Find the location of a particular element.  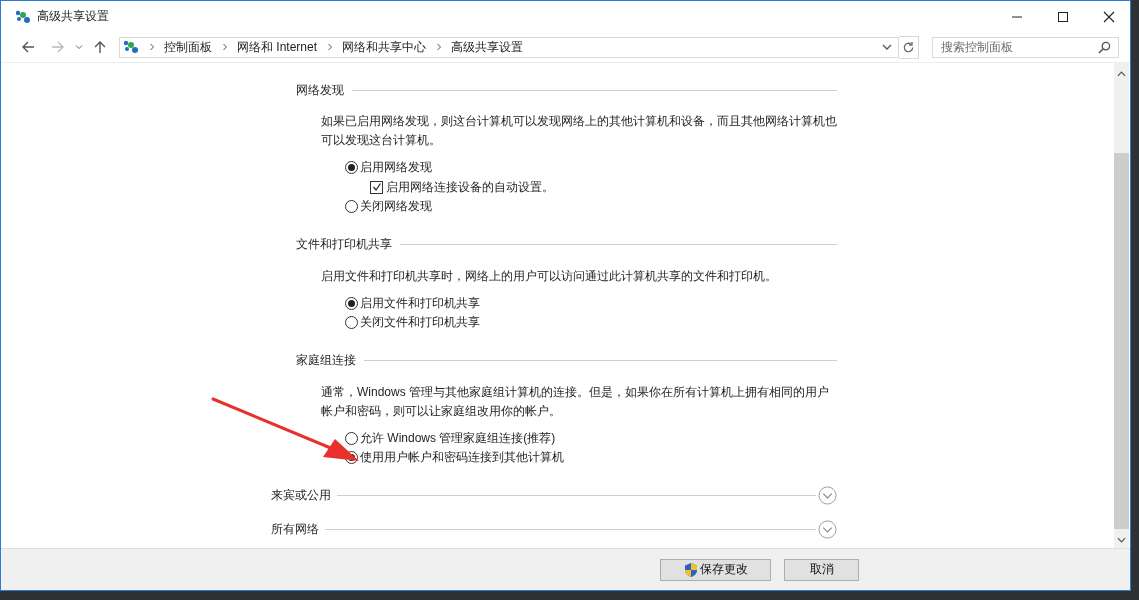

section-heading: 家庭组连接 is located at coordinates (326, 360).